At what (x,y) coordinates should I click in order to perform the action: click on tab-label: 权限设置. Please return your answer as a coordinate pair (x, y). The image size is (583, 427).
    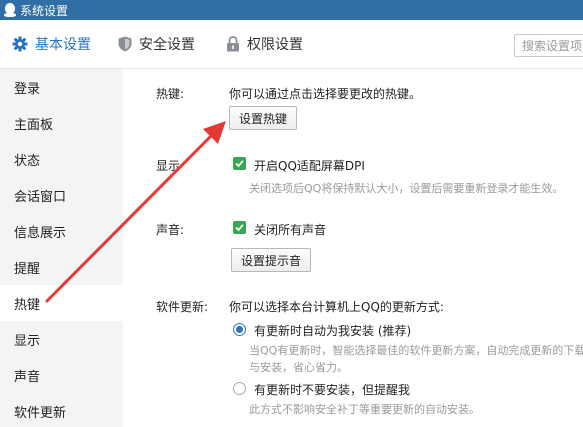
    Looking at the image, I should click on (275, 45).